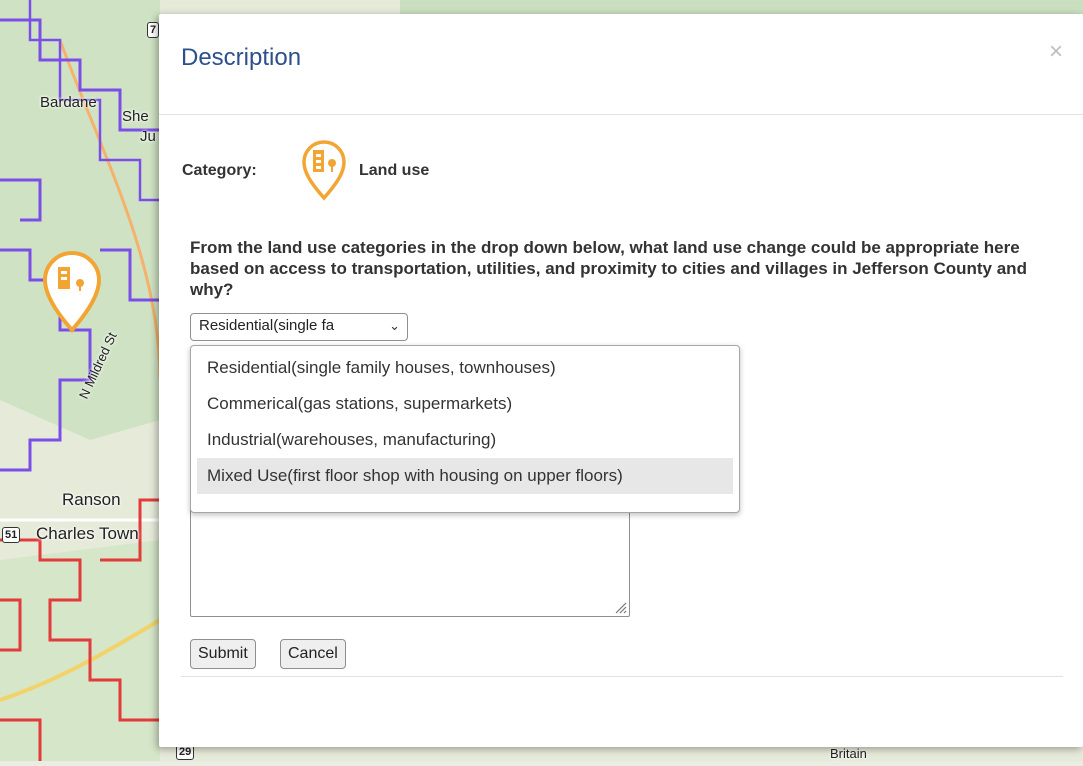 The width and height of the screenshot is (1083, 766). Describe the element at coordinates (465, 404) in the screenshot. I see `dropdown-option-commercial: Commerical(gas stations, supermarkets)` at that location.